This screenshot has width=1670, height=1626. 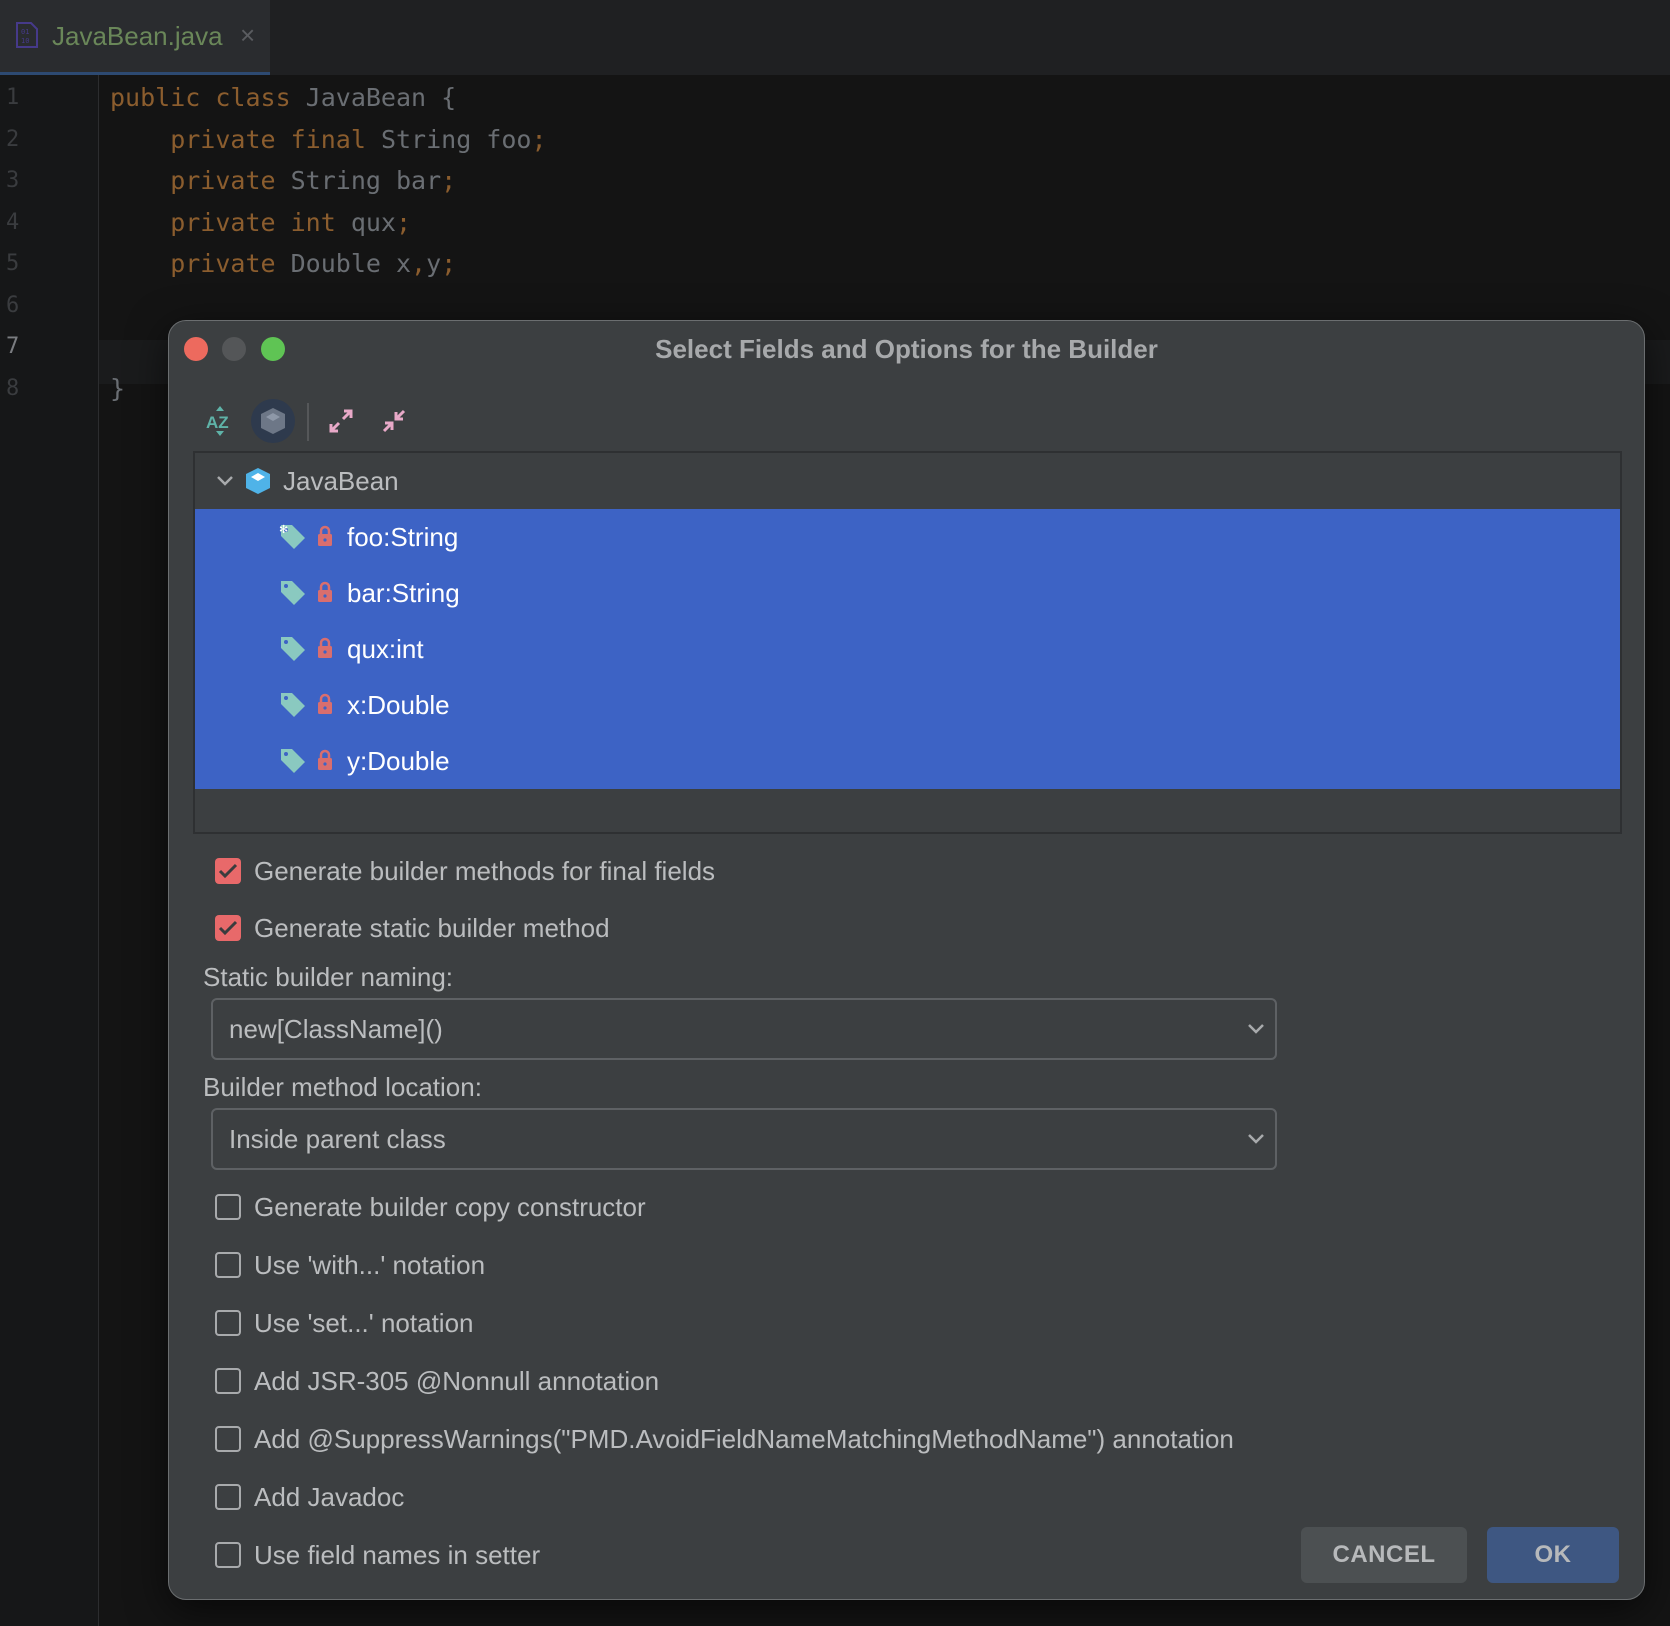 What do you see at coordinates (364, 1323) in the screenshot?
I see `checkbox-label: Use 'set...' notation` at bounding box center [364, 1323].